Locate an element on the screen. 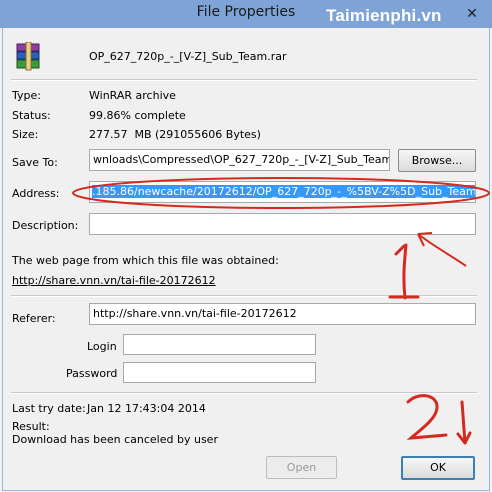 The height and width of the screenshot is (492, 492). last-try-value: Jan 12 17:43:04 2014 is located at coordinates (146, 408).